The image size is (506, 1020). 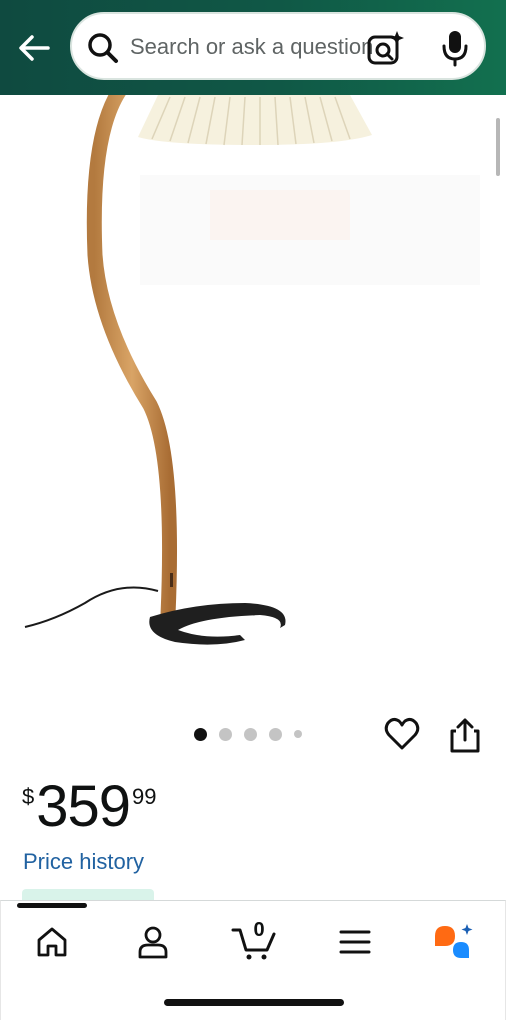 I want to click on microphone-icon, so click(x=455, y=48).